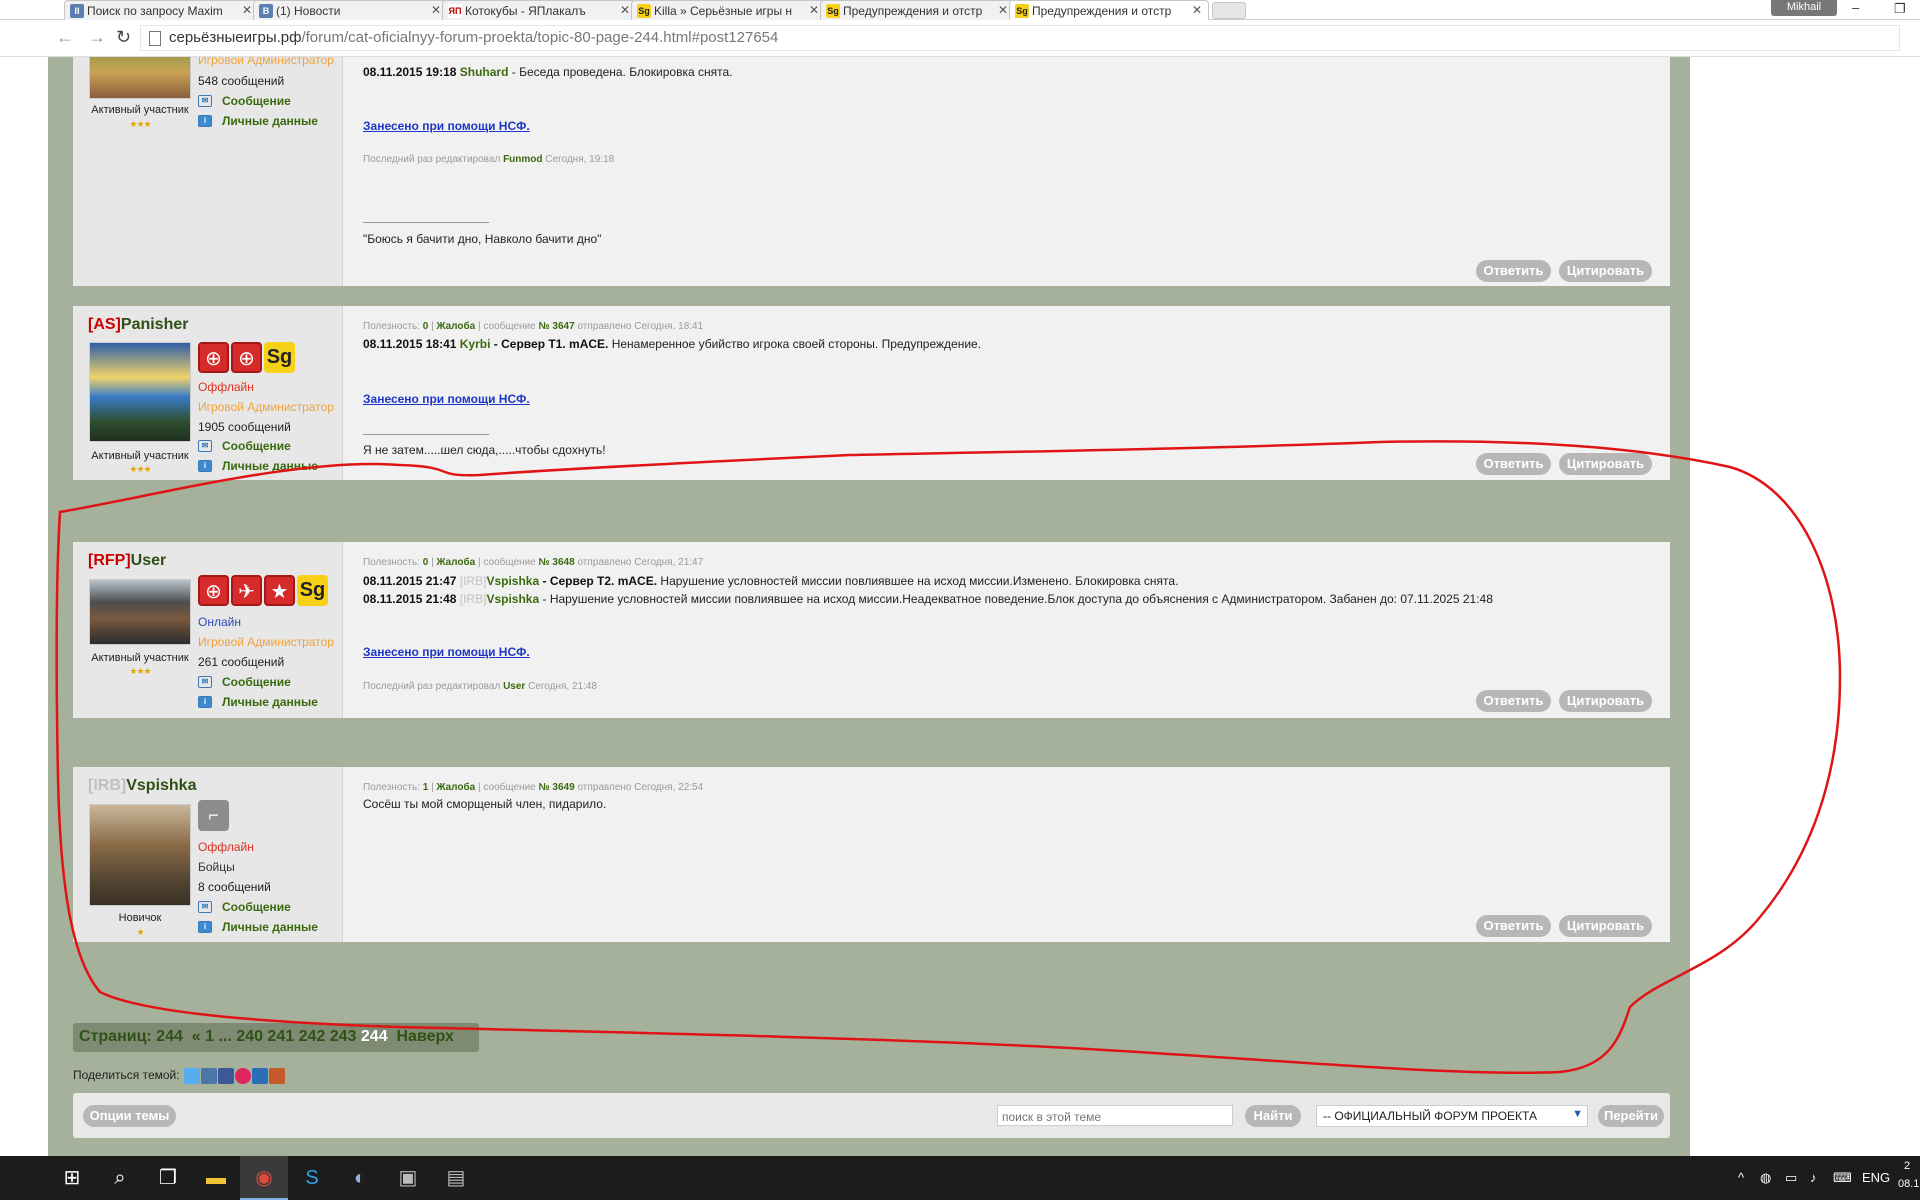 The image size is (1920, 1200). What do you see at coordinates (1907, 1166) in the screenshot?
I see `clock-time: 2` at bounding box center [1907, 1166].